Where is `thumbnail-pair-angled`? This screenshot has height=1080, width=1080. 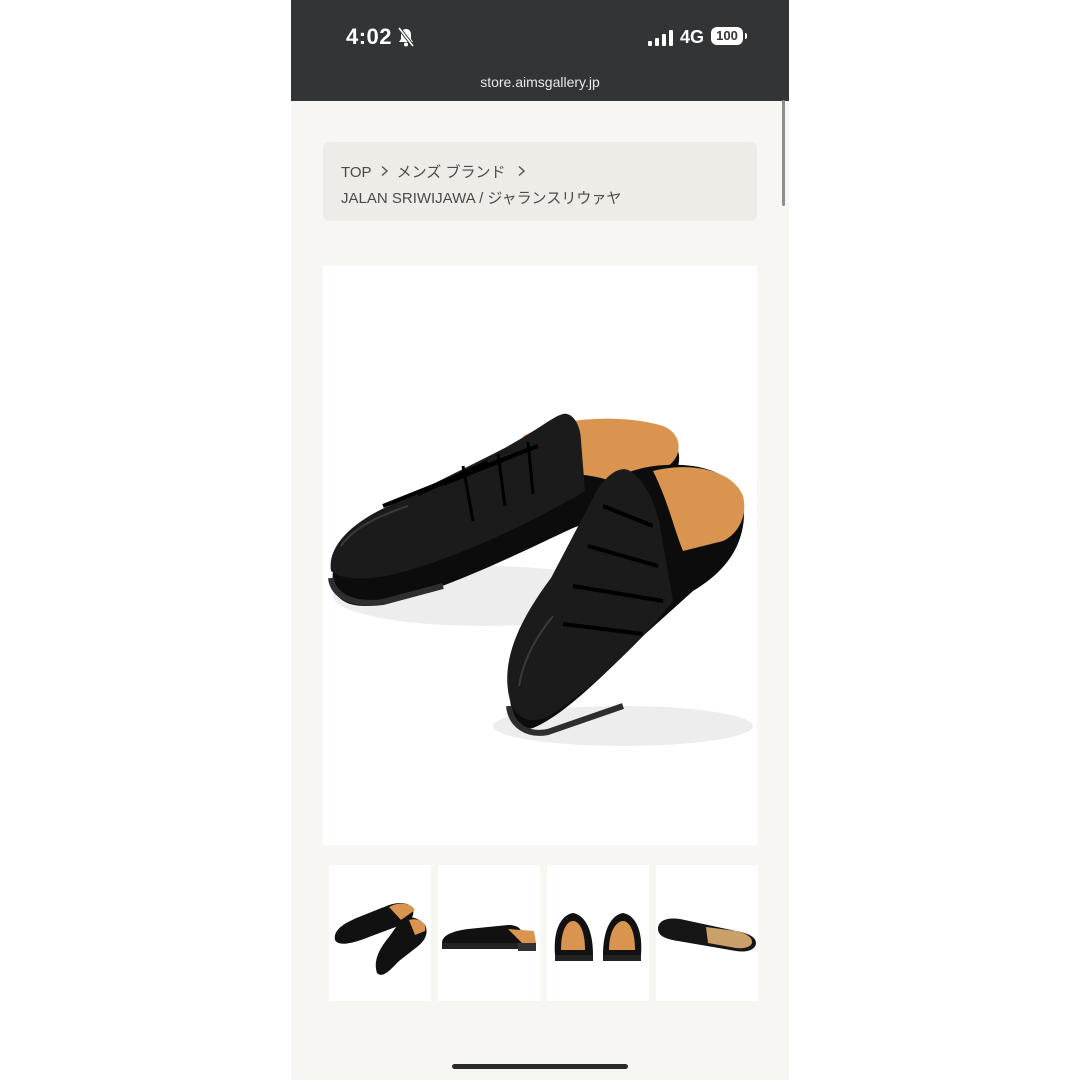
thumbnail-pair-angled is located at coordinates (380, 933).